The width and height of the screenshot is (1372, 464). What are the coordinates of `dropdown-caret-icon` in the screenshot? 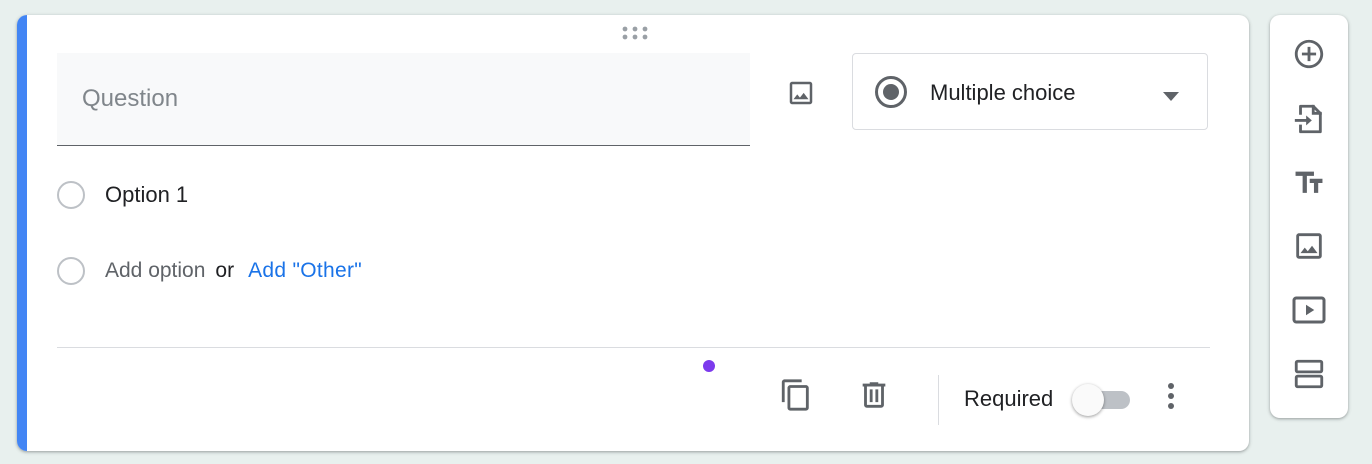 It's located at (1171, 97).